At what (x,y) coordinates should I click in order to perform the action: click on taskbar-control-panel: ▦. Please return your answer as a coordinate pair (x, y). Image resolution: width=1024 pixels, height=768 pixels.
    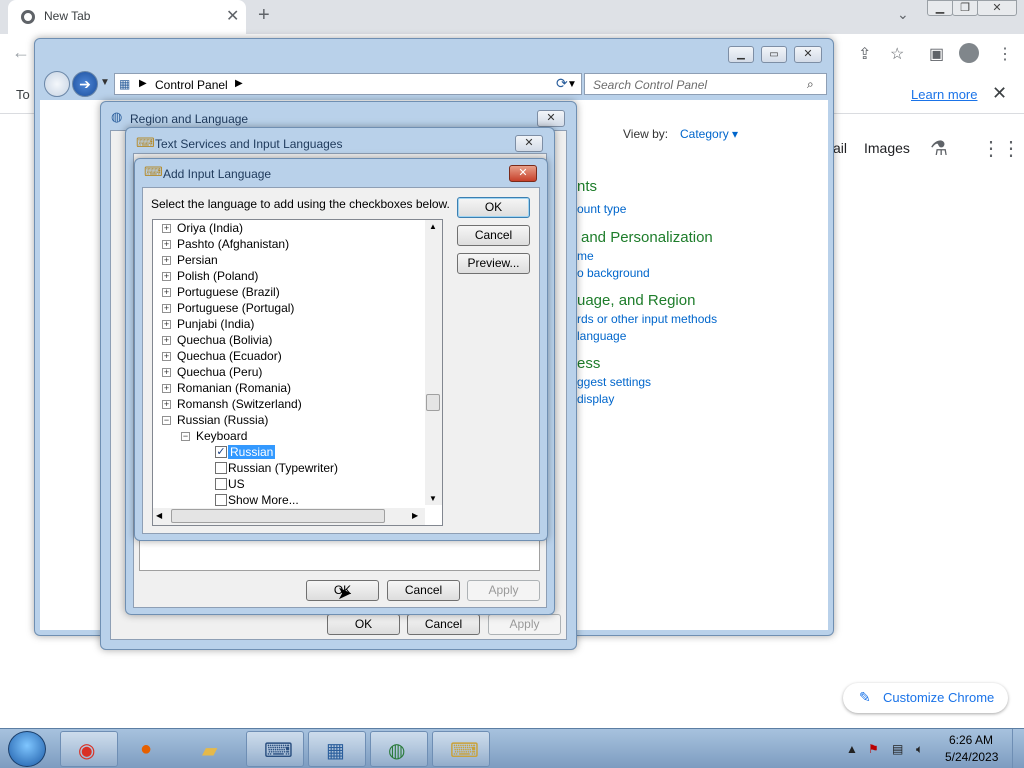
    Looking at the image, I should click on (337, 749).